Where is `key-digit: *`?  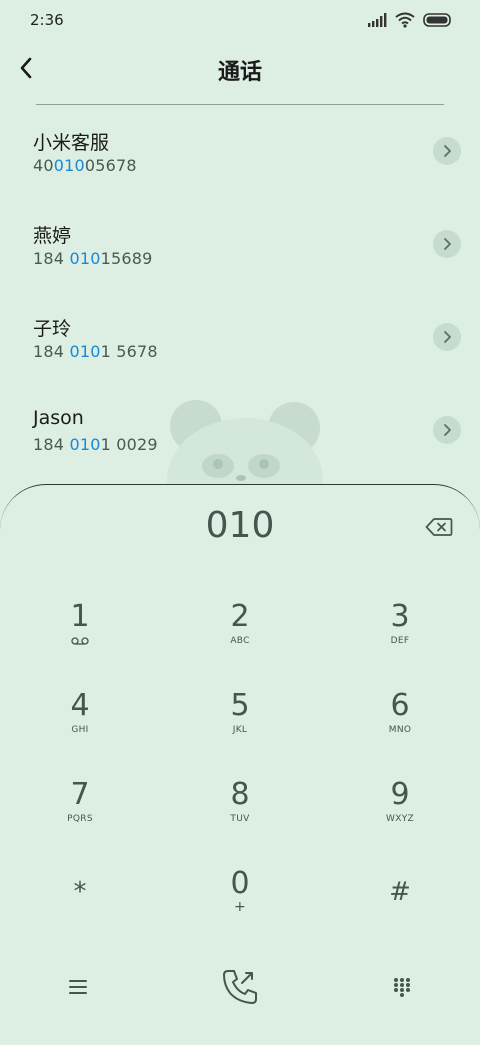 key-digit: * is located at coordinates (80, 892).